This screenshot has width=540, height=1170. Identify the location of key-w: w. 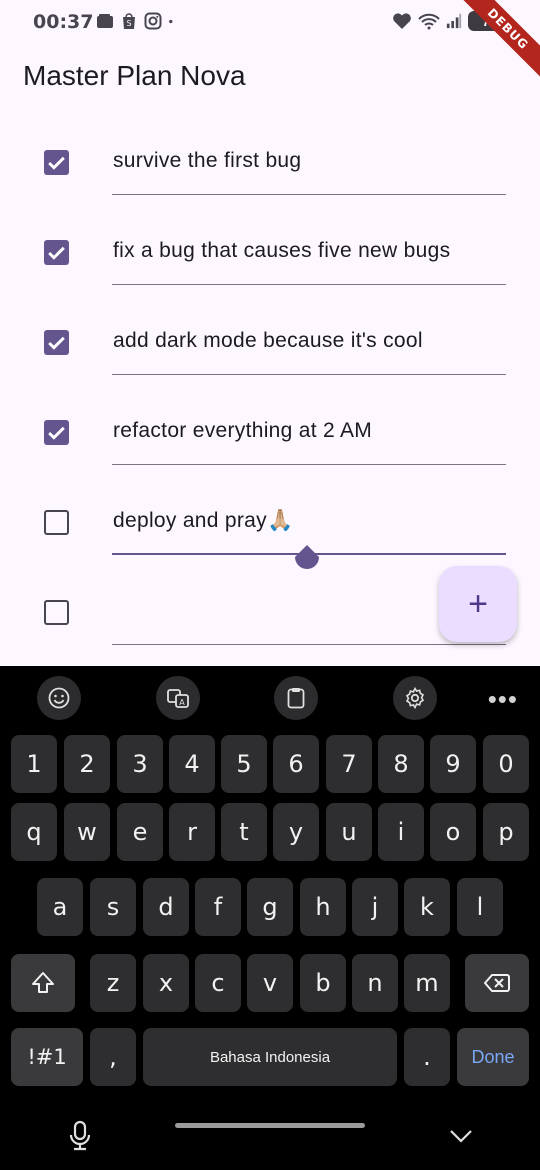
(87, 832).